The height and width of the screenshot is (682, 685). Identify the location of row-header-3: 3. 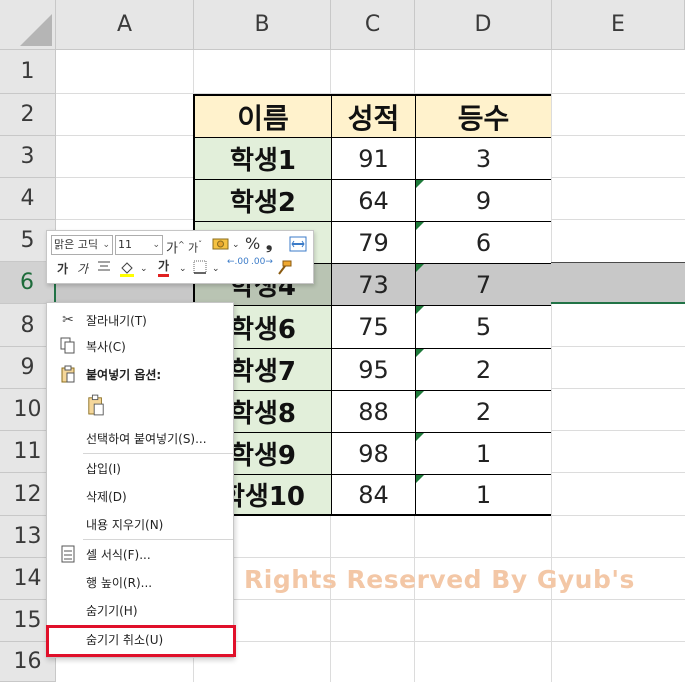
(28, 157).